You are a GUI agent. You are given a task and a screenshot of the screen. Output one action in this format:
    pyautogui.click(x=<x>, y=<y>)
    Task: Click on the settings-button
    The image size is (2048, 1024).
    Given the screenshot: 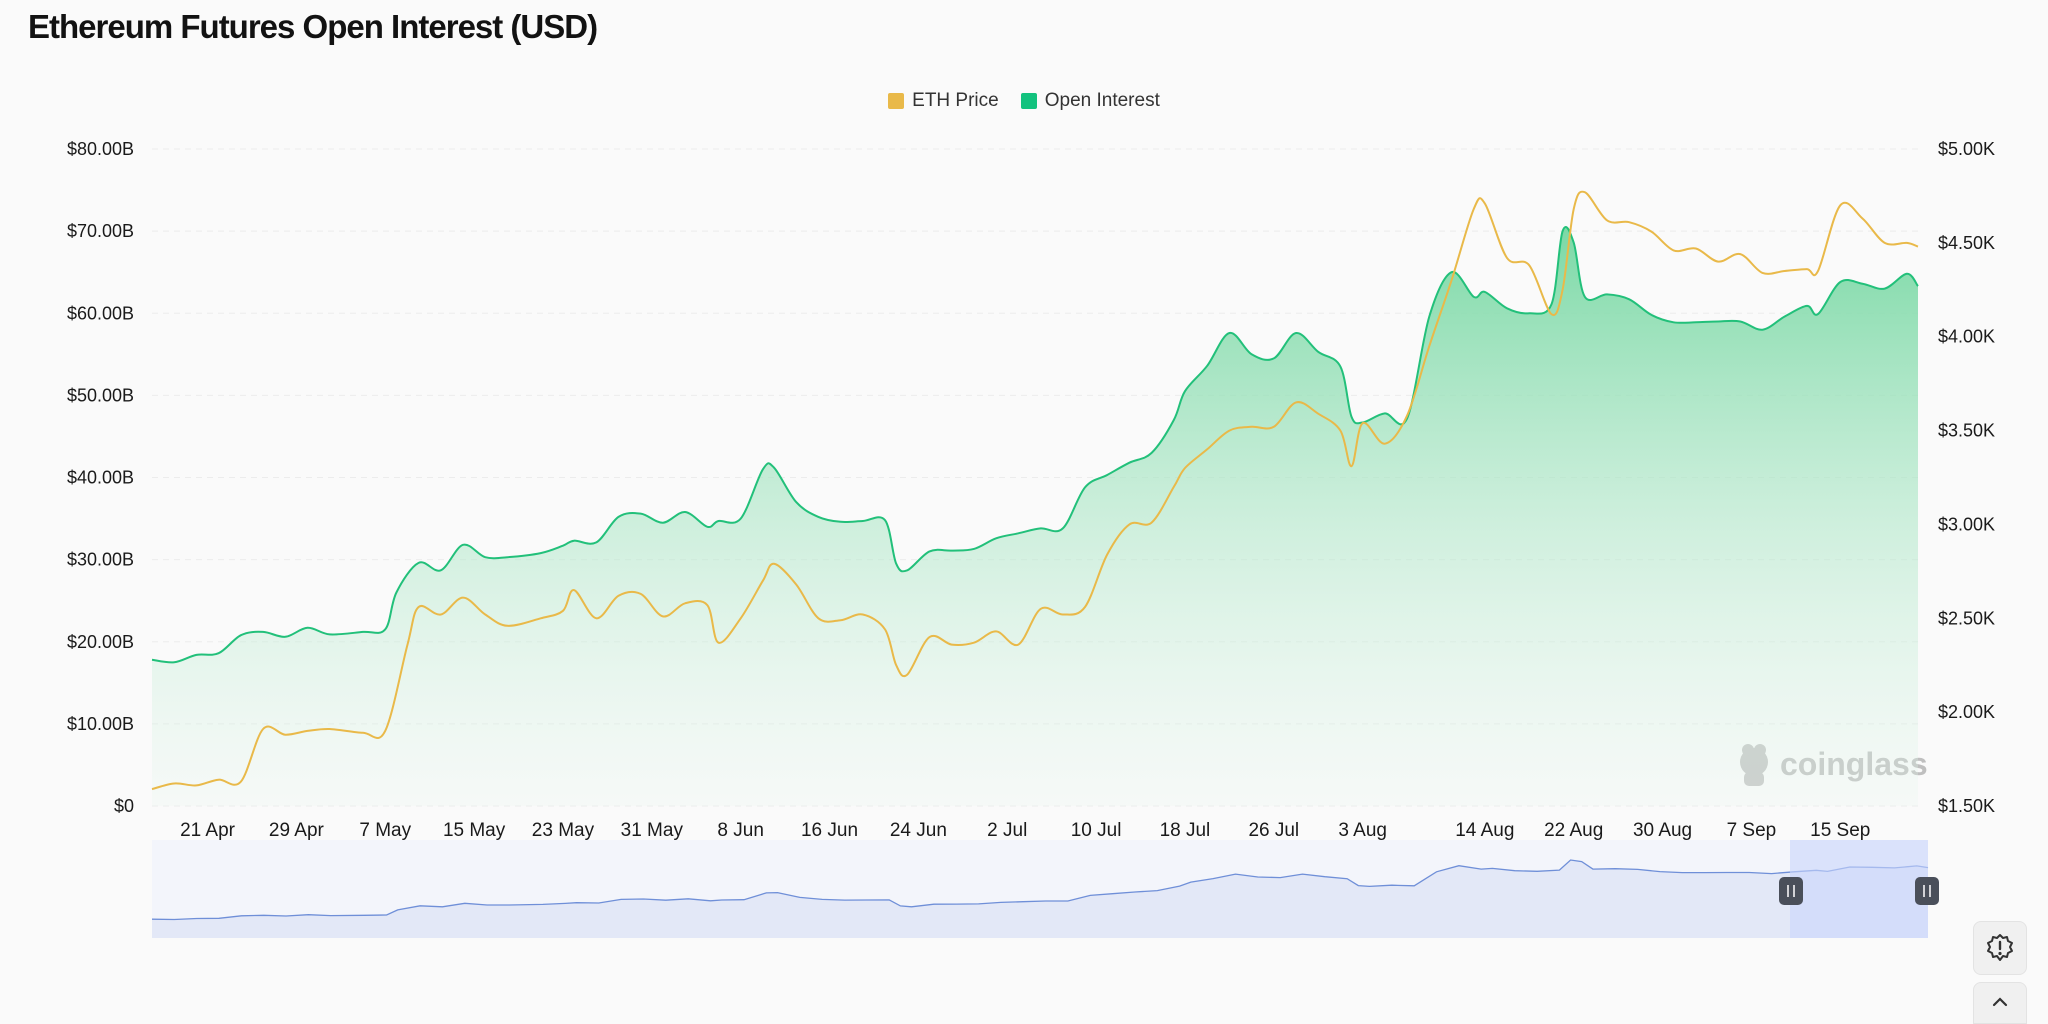 What is the action you would take?
    pyautogui.click(x=2000, y=948)
    